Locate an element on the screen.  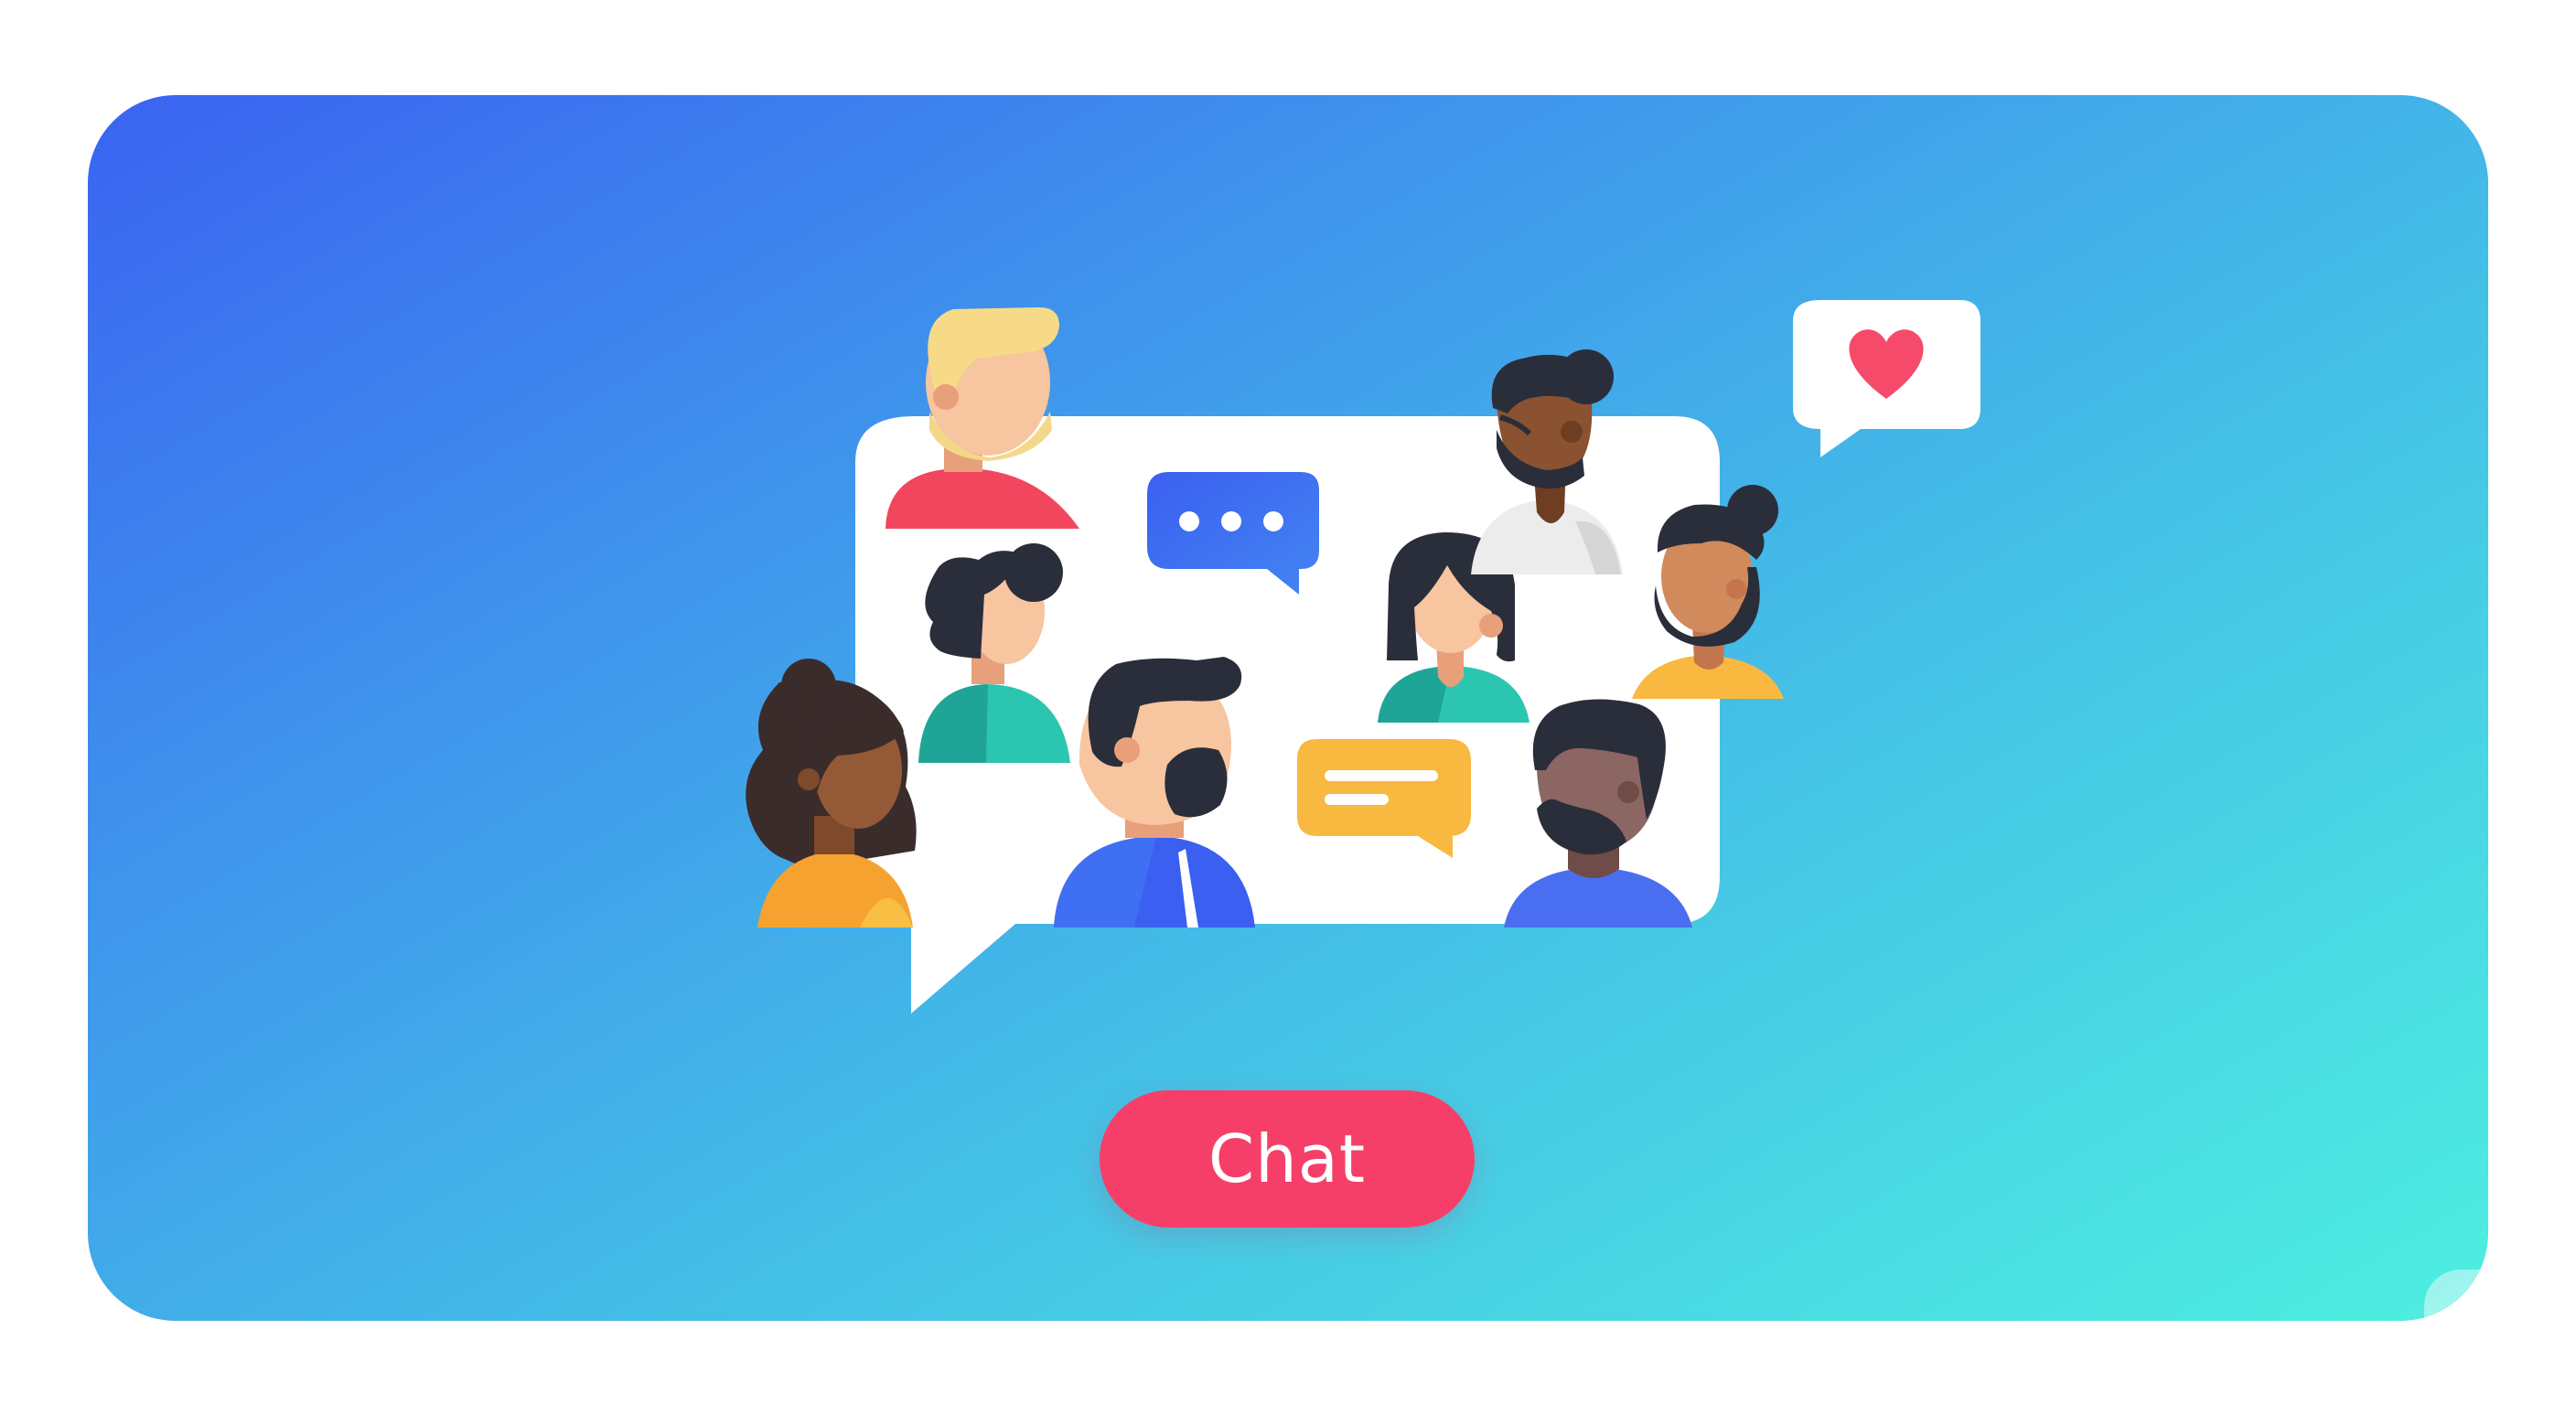
heart-bubble-icon is located at coordinates (1887, 378).